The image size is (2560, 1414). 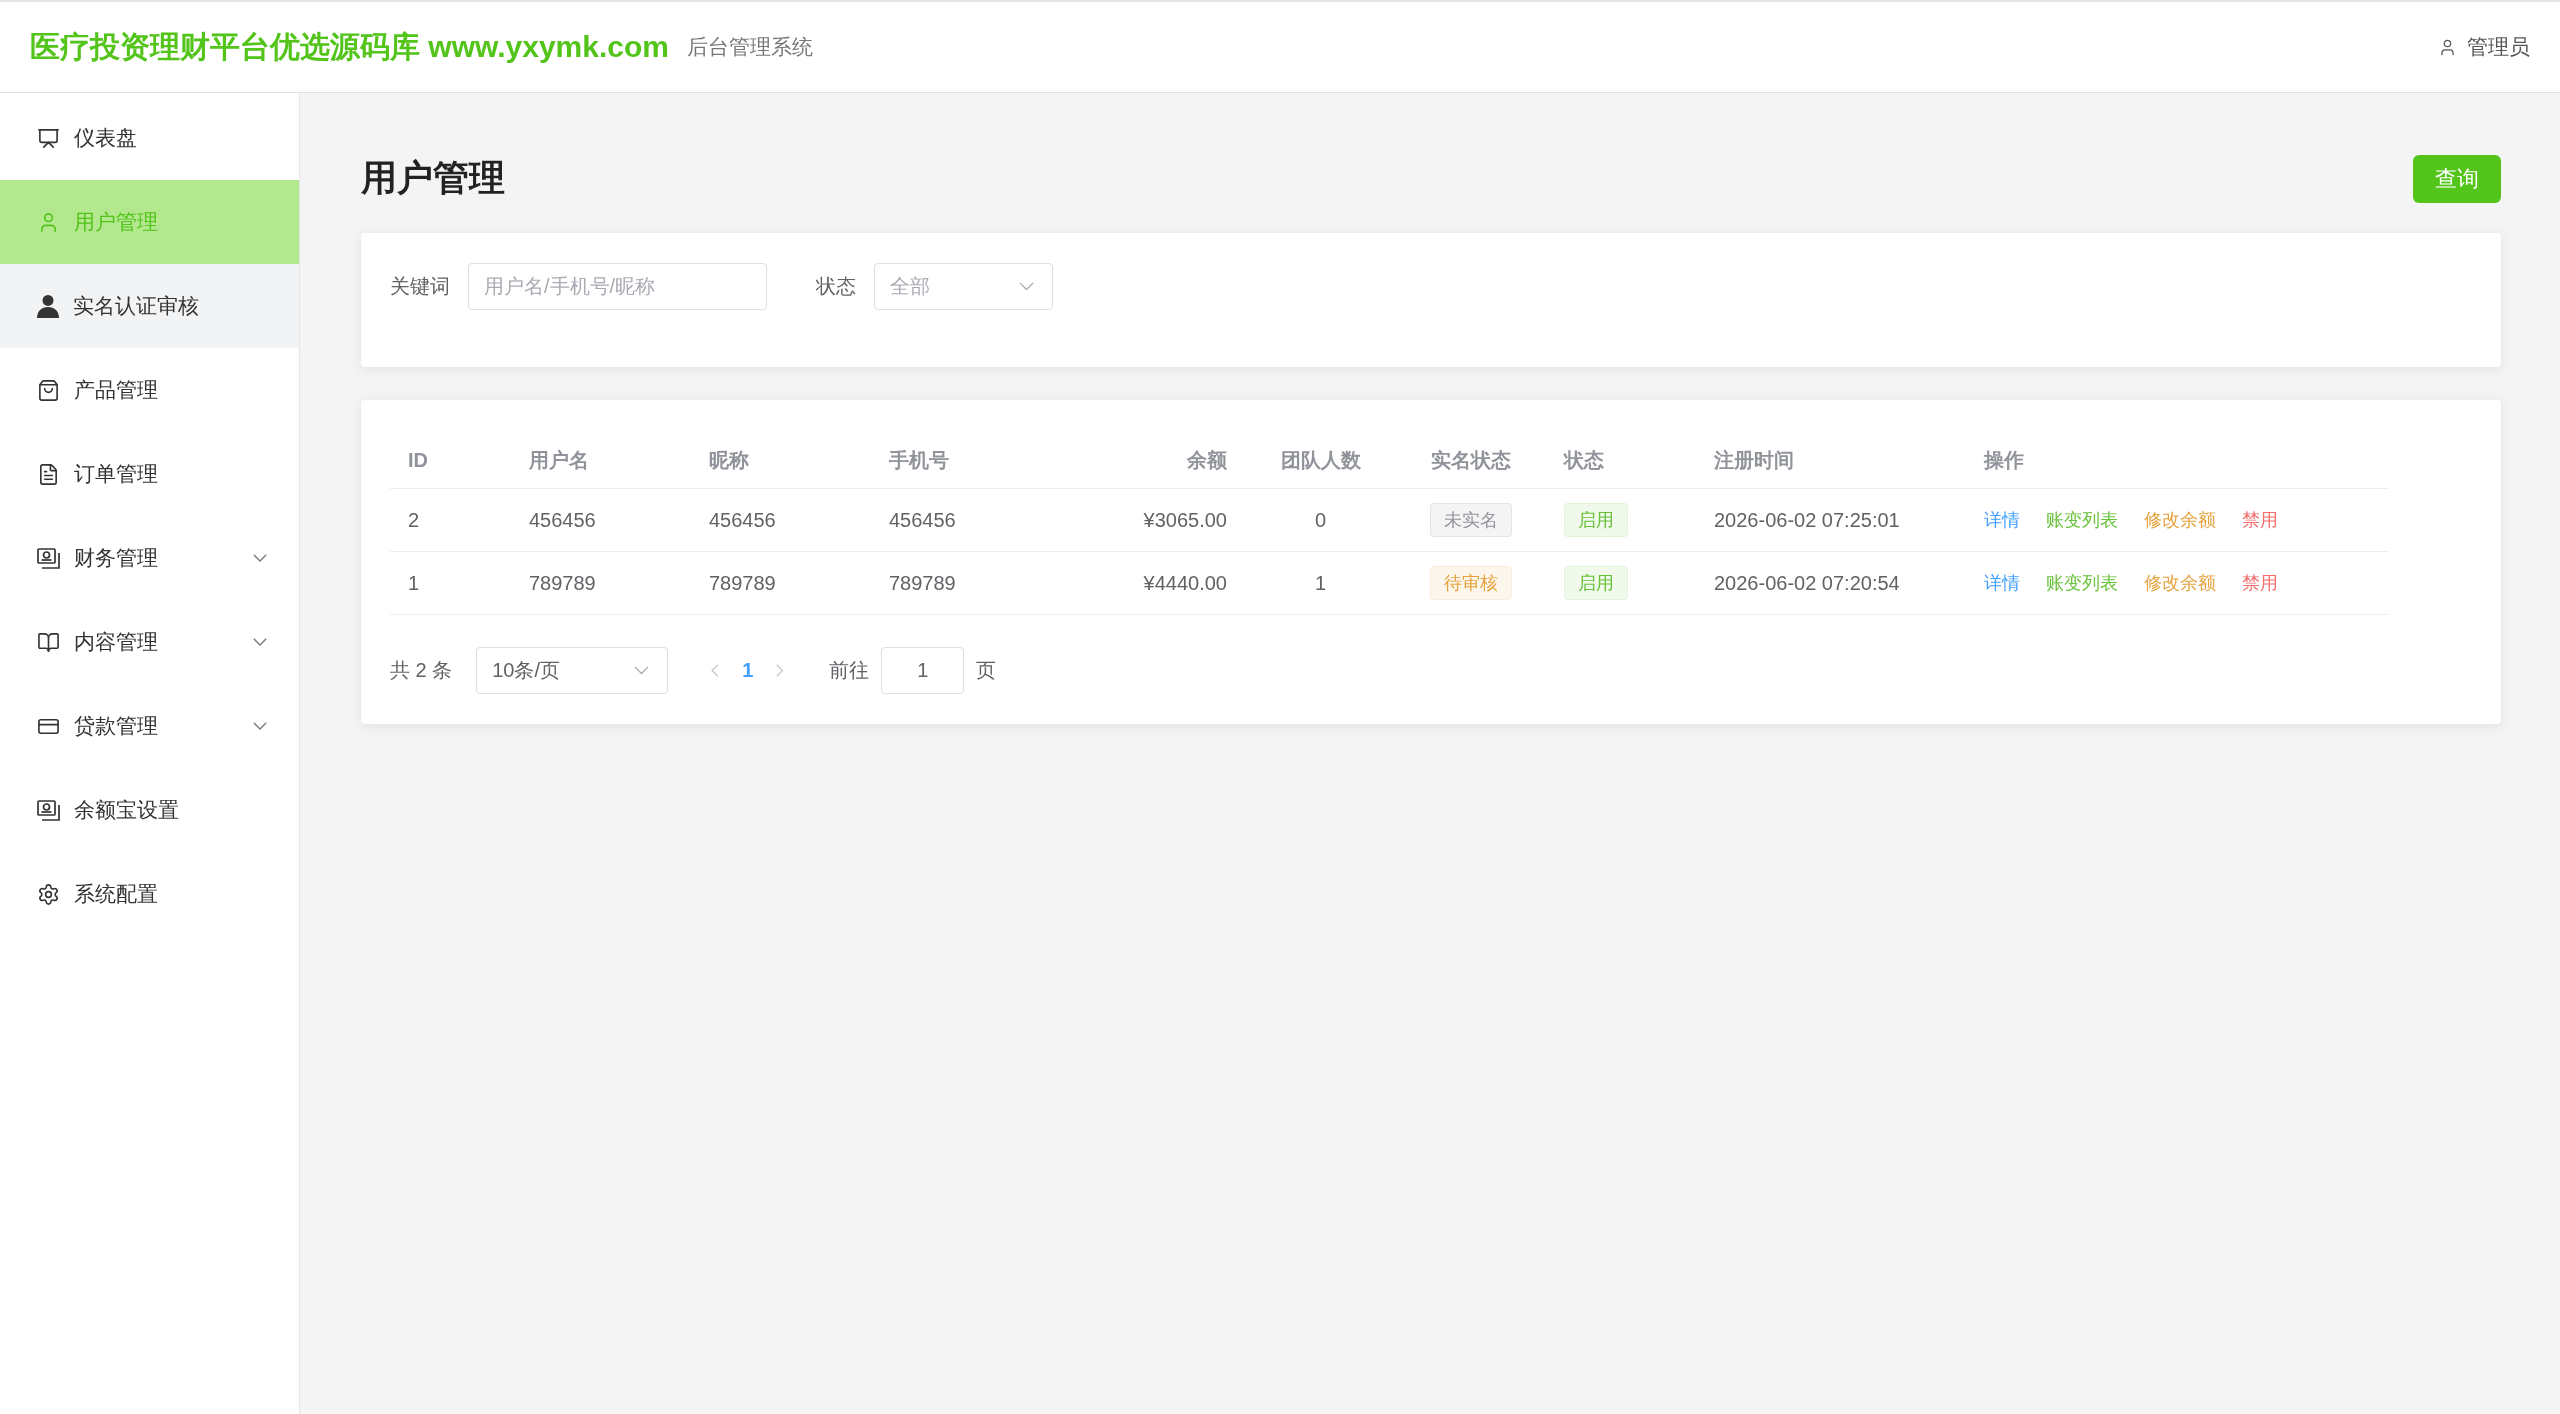 What do you see at coordinates (986, 670) in the screenshot?
I see `page-suffix: 页` at bounding box center [986, 670].